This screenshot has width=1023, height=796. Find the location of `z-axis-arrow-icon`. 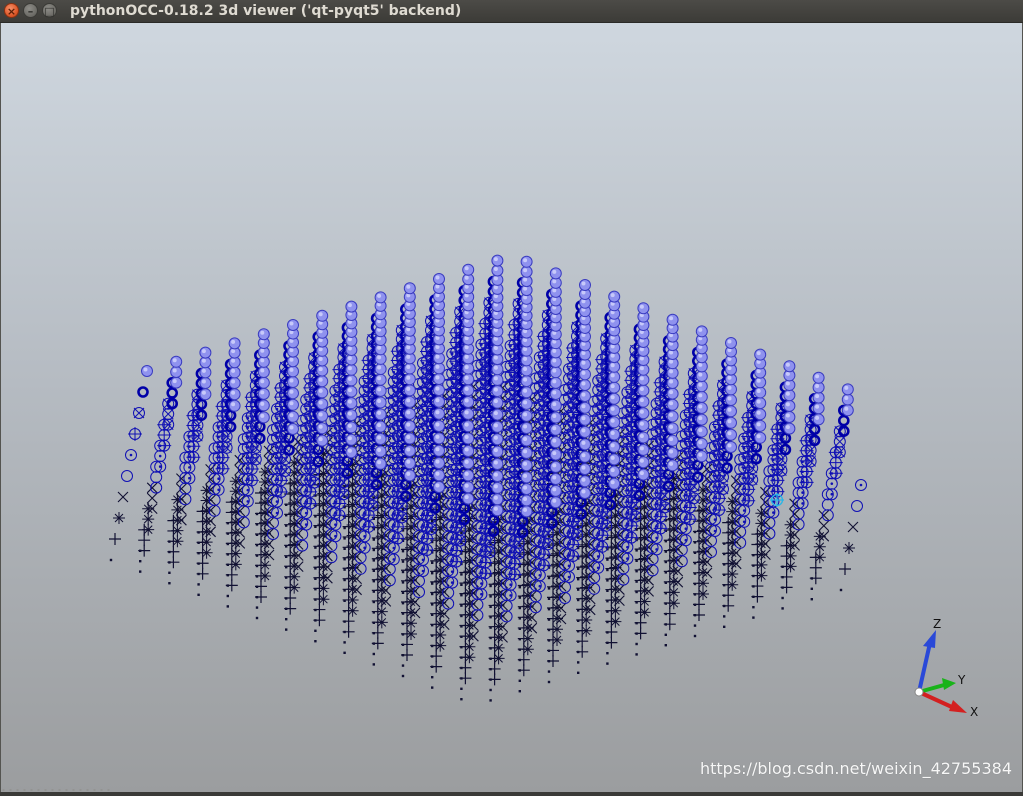

z-axis-arrow-icon is located at coordinates (929, 639).